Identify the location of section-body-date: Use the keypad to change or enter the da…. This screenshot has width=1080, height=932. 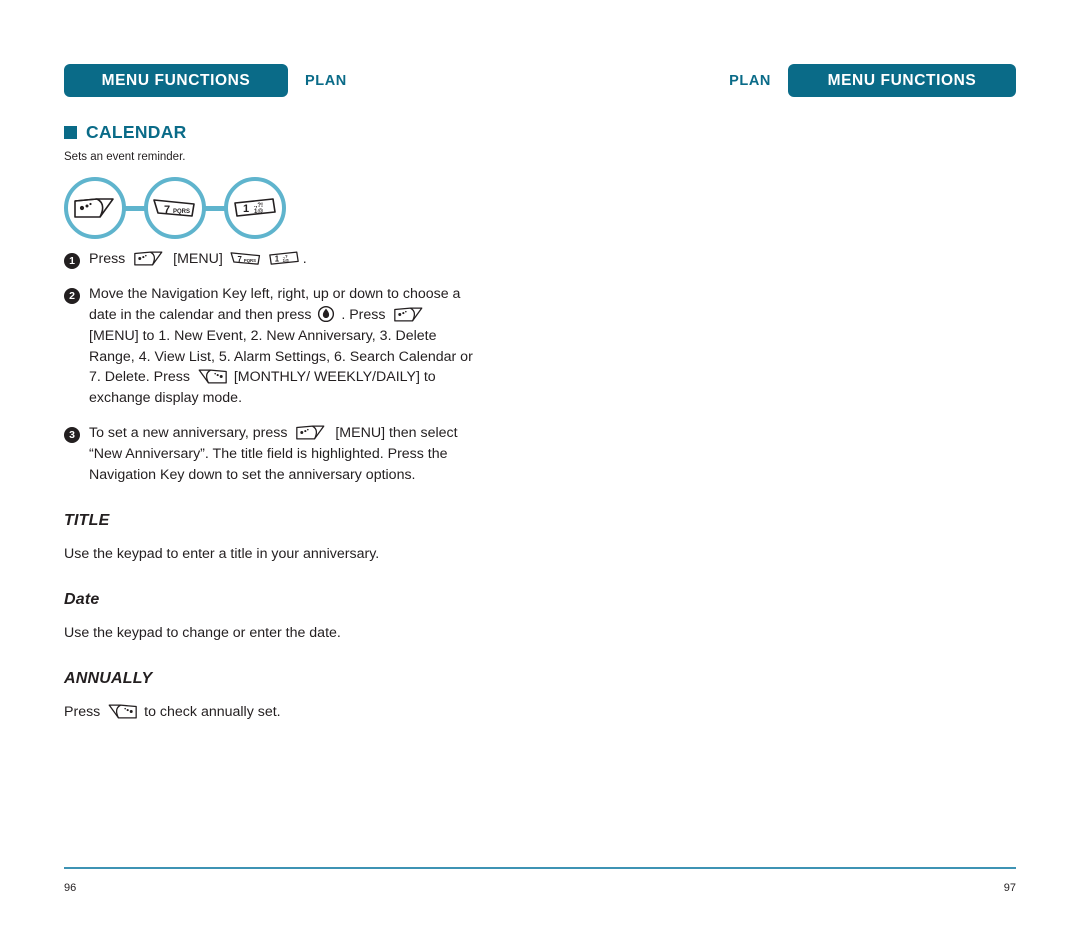
(202, 632).